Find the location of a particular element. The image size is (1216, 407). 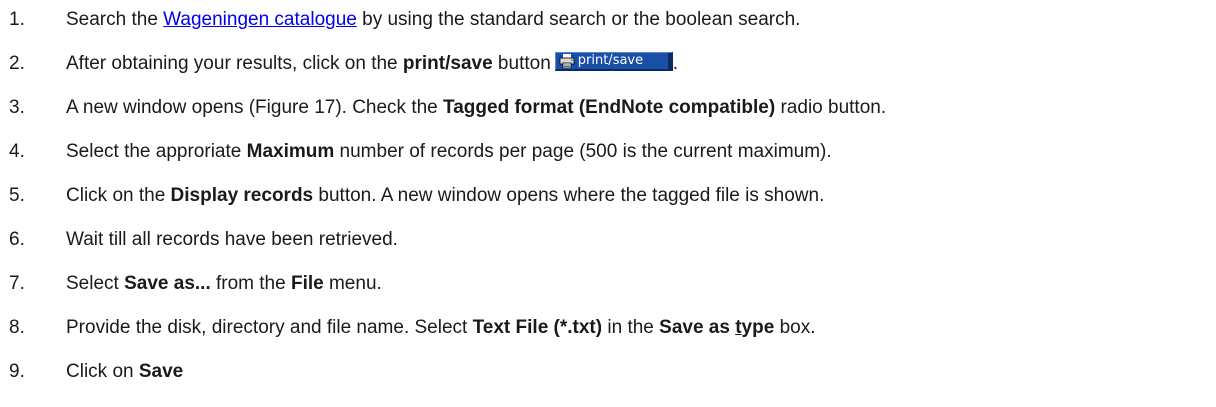

step-text: Select Save as... from the File menu. is located at coordinates (224, 283).